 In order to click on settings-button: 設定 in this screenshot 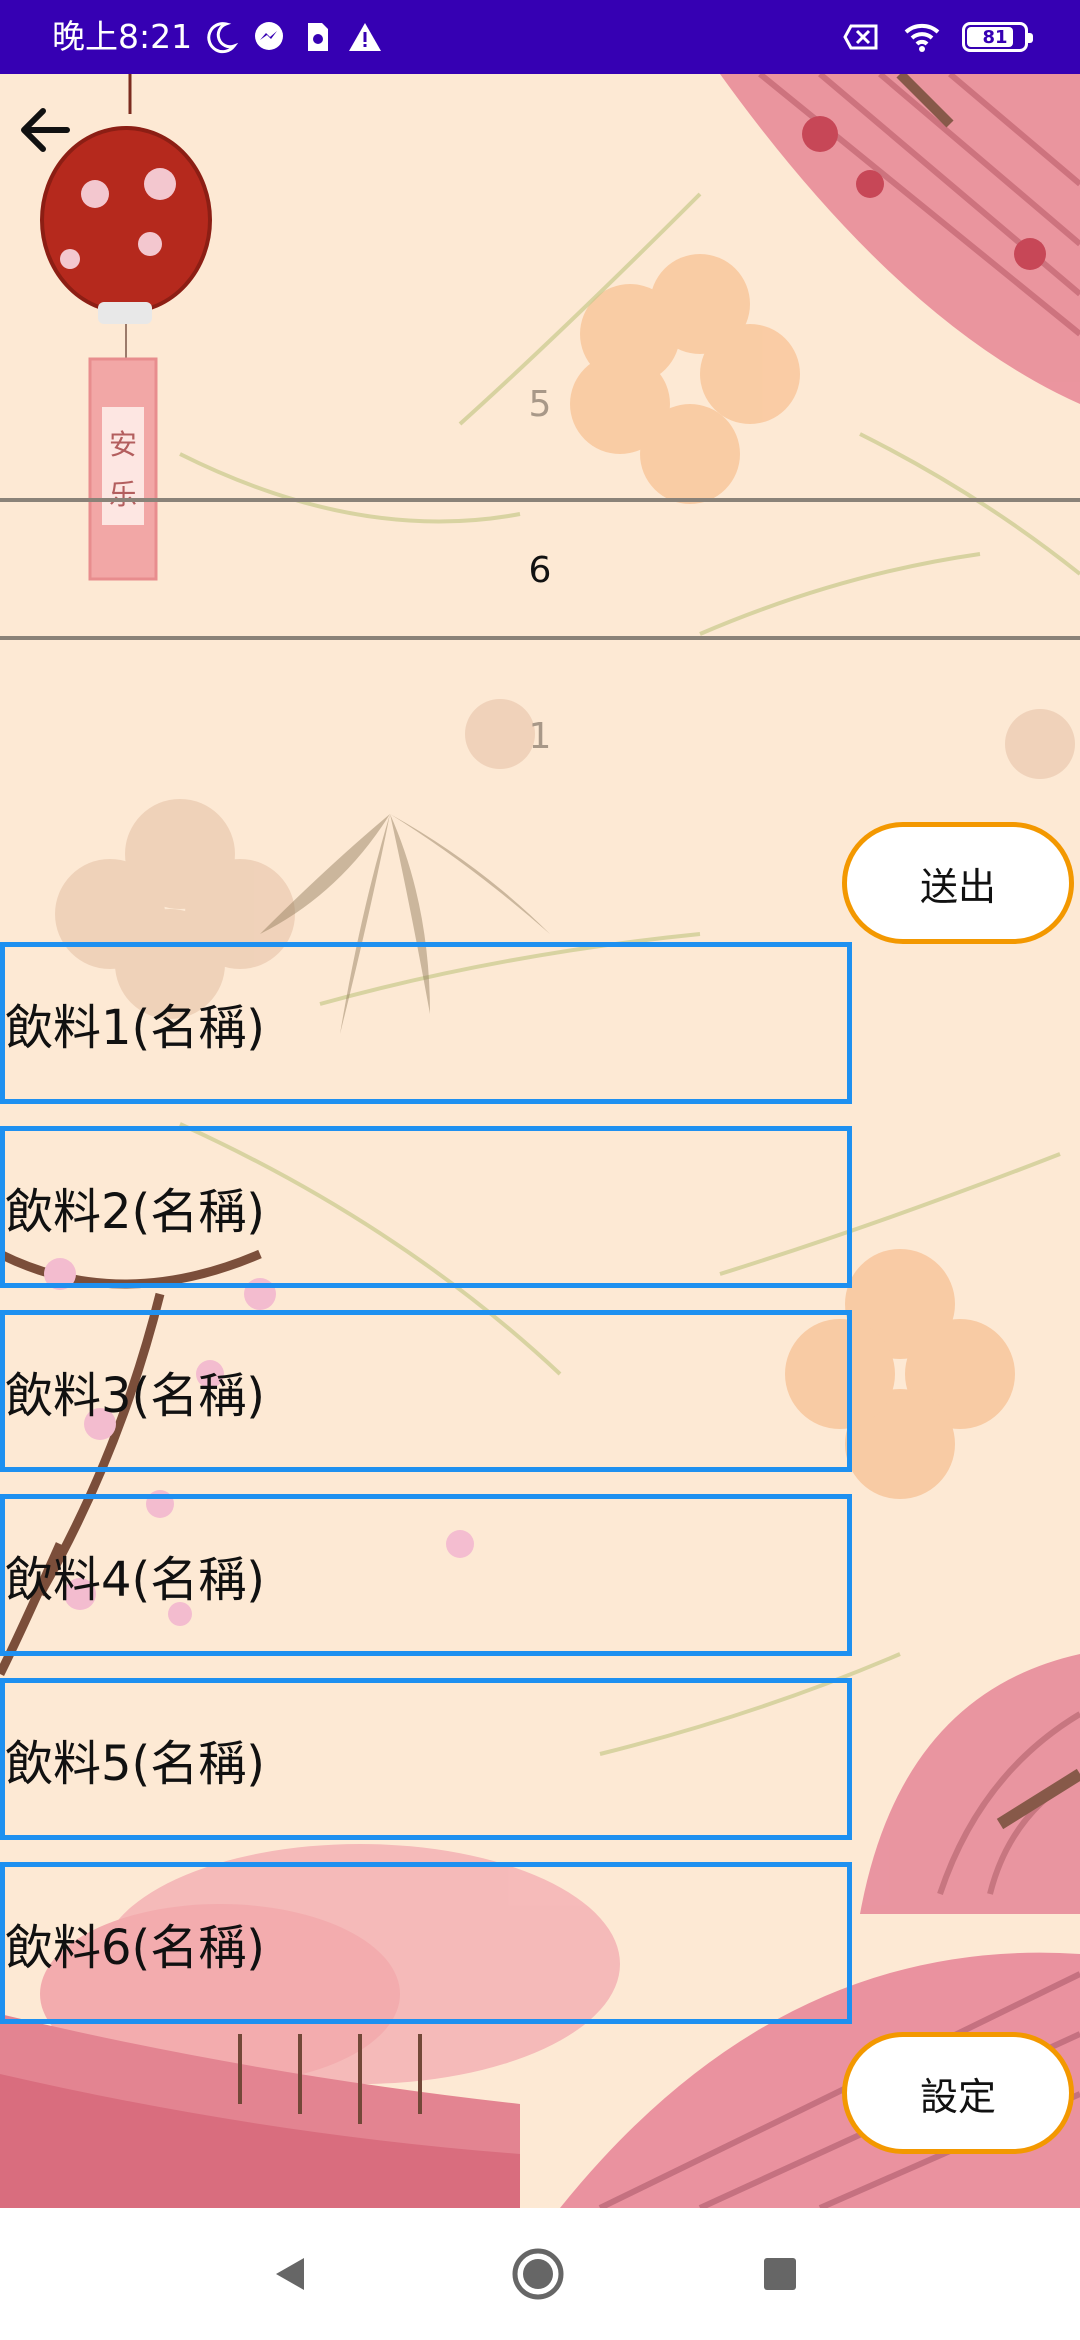, I will do `click(958, 2093)`.